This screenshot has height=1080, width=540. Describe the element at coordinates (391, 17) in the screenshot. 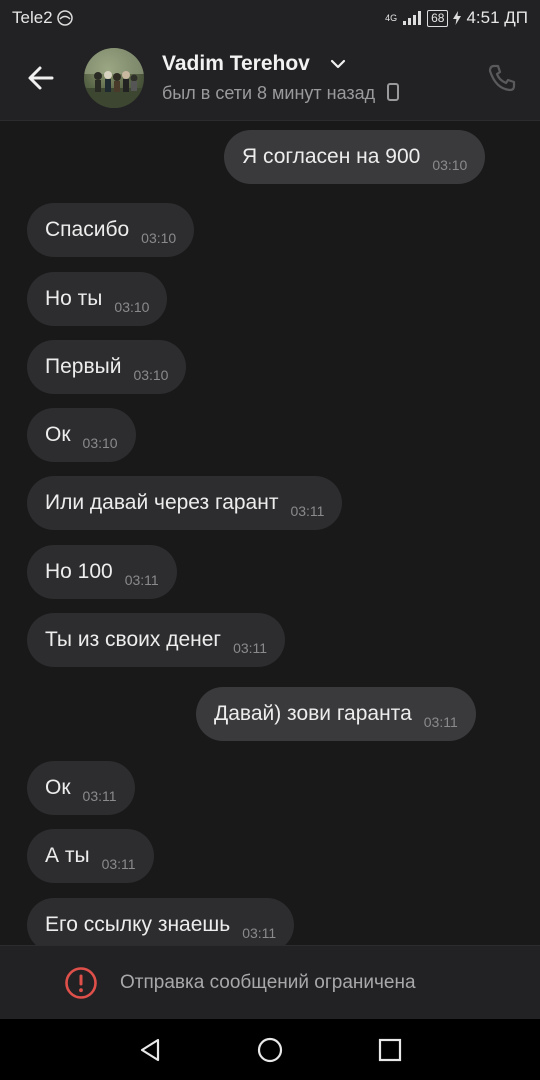

I see `network-type: 4G` at that location.